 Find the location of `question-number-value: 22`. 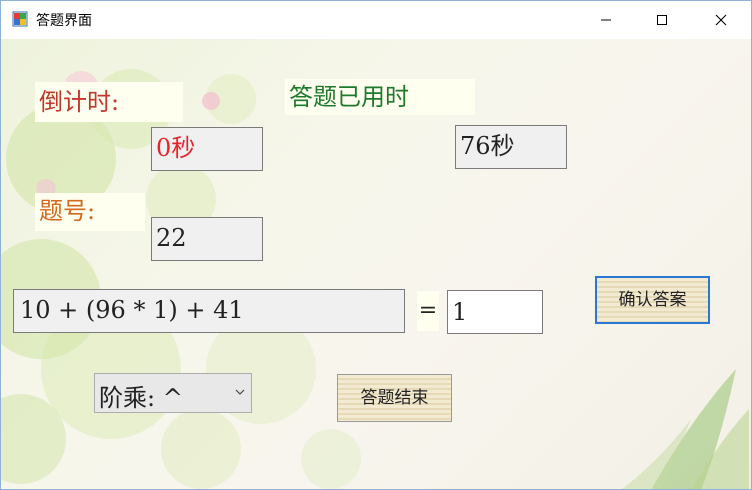

question-number-value: 22 is located at coordinates (207, 239).